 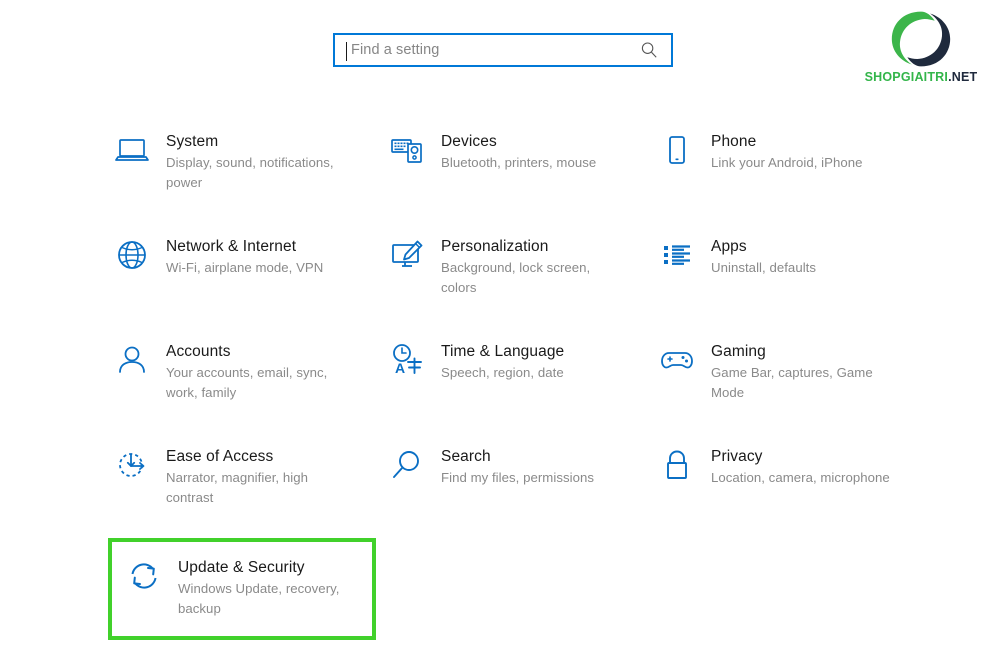 I want to click on setting-title: System, so click(x=192, y=141).